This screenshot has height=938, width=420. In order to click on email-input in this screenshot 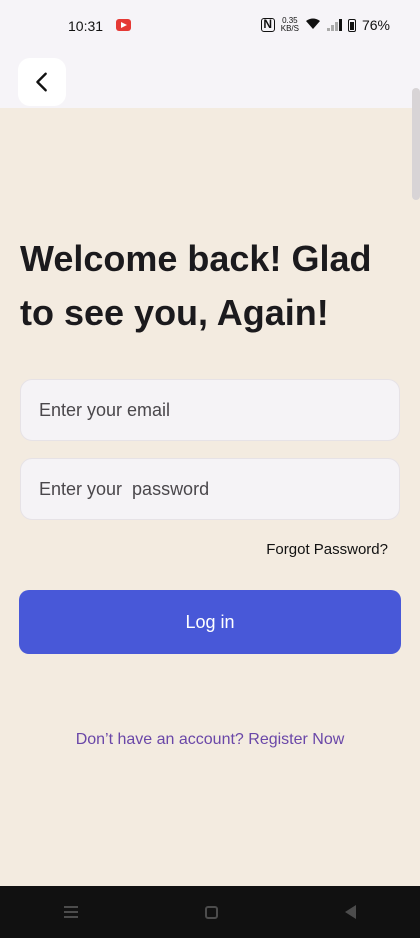, I will do `click(210, 410)`.